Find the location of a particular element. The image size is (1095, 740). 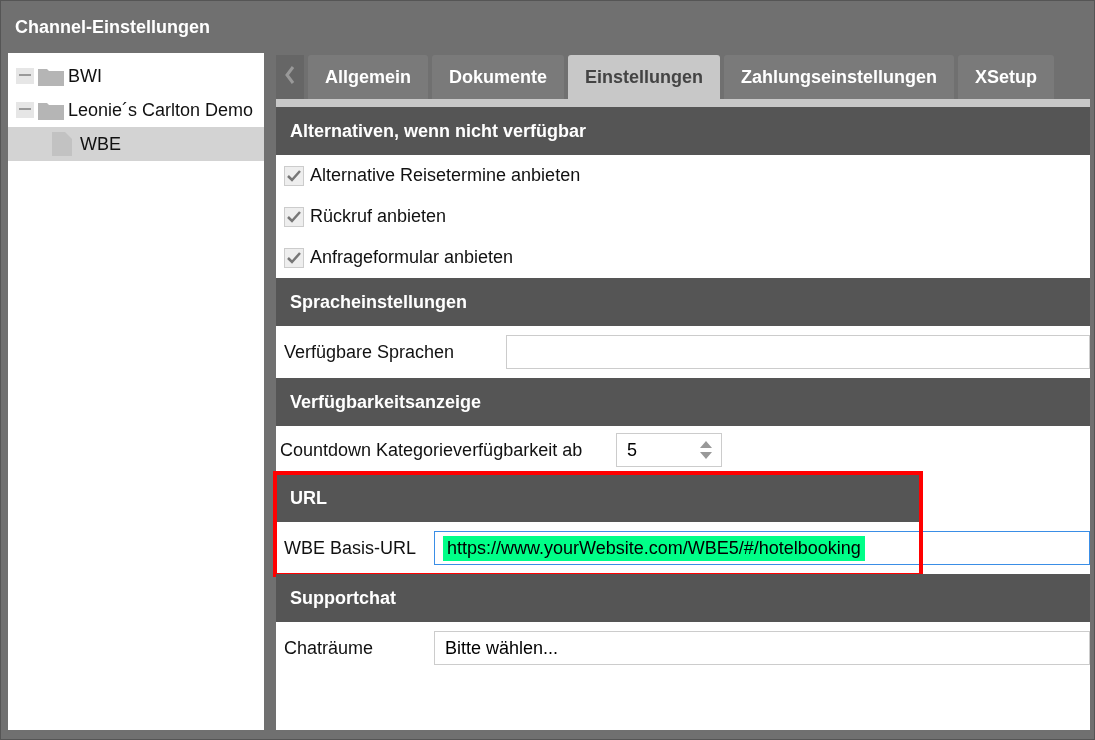

tab: XSetup is located at coordinates (1006, 77).